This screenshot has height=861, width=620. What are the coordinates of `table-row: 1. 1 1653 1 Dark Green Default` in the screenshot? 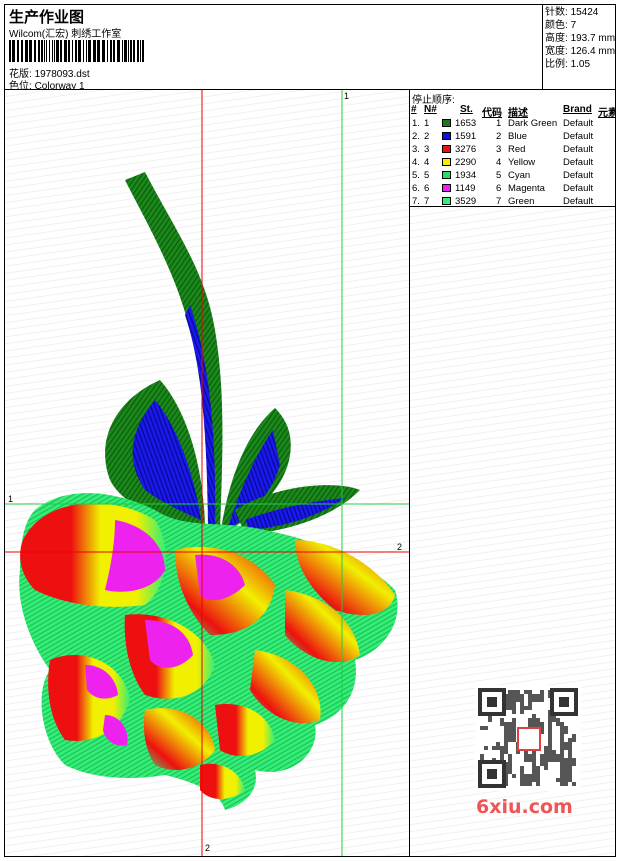 It's located at (512, 123).